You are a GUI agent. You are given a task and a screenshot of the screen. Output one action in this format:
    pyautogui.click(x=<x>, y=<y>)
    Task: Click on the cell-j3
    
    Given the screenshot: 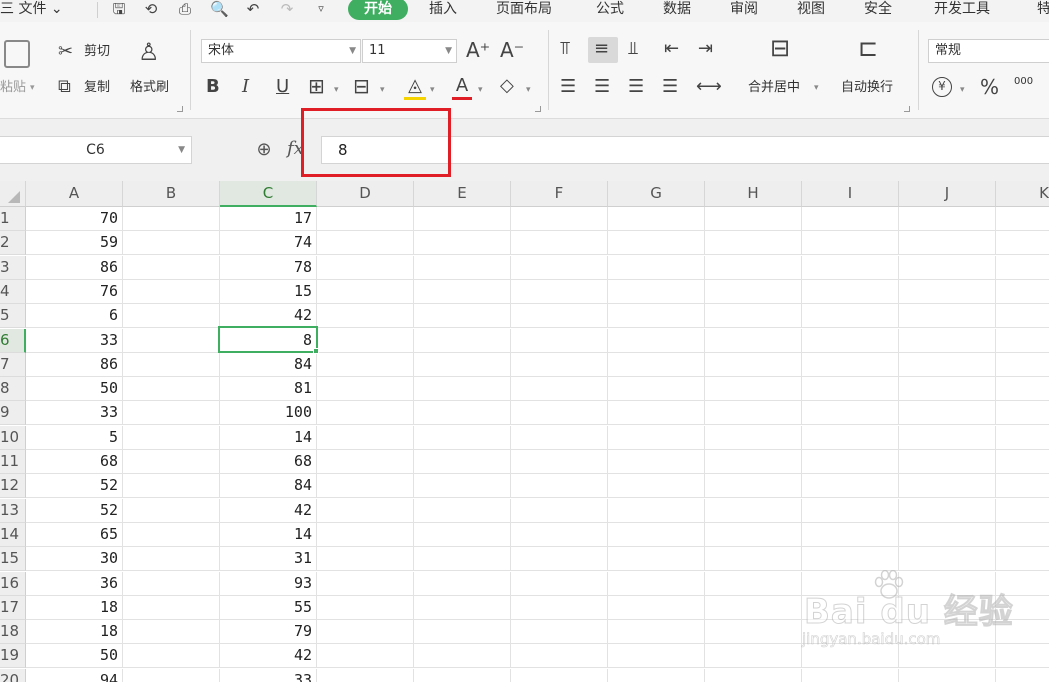 What is the action you would take?
    pyautogui.click(x=947, y=267)
    